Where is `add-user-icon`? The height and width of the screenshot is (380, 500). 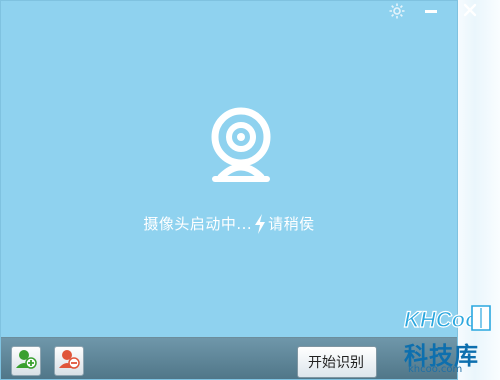 add-user-icon is located at coordinates (26, 361).